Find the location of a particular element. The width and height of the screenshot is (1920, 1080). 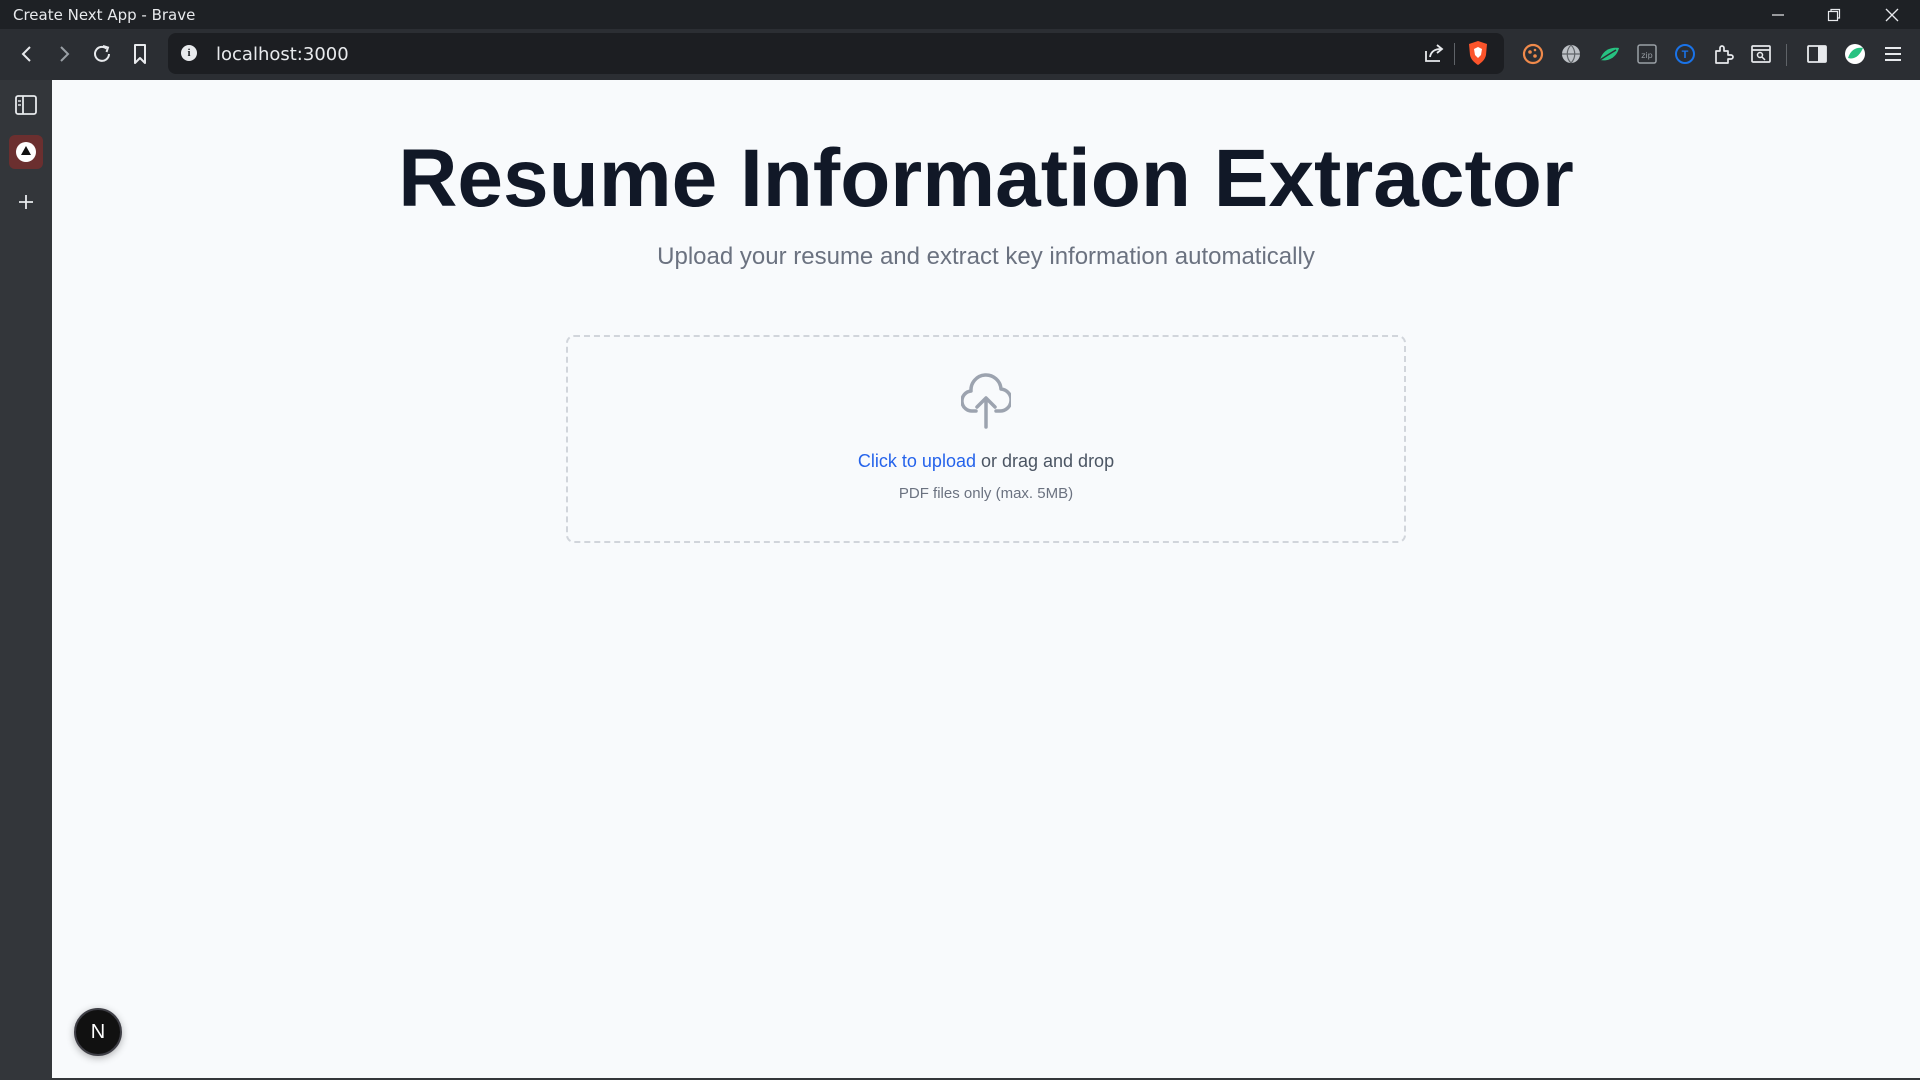

reader-icon is located at coordinates (1761, 54).